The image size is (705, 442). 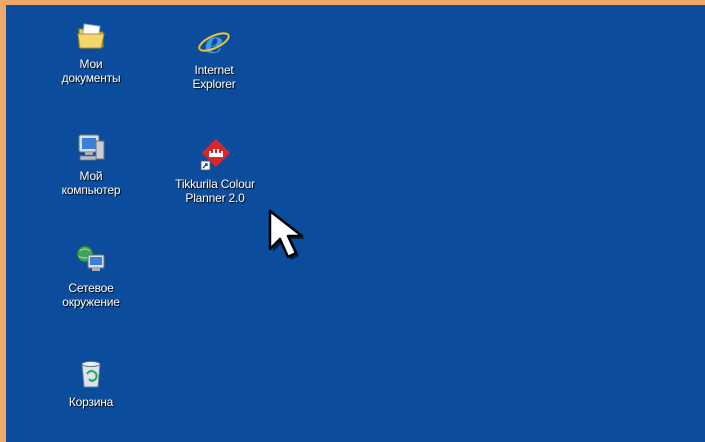 I want to click on desktop-icon-internet-explorer: e Internet Explorer, so click(x=214, y=58).